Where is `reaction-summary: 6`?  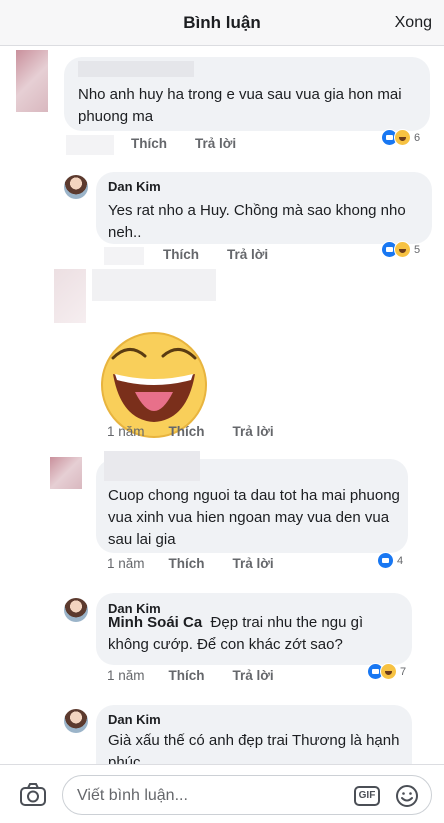 reaction-summary: 6 is located at coordinates (400, 137).